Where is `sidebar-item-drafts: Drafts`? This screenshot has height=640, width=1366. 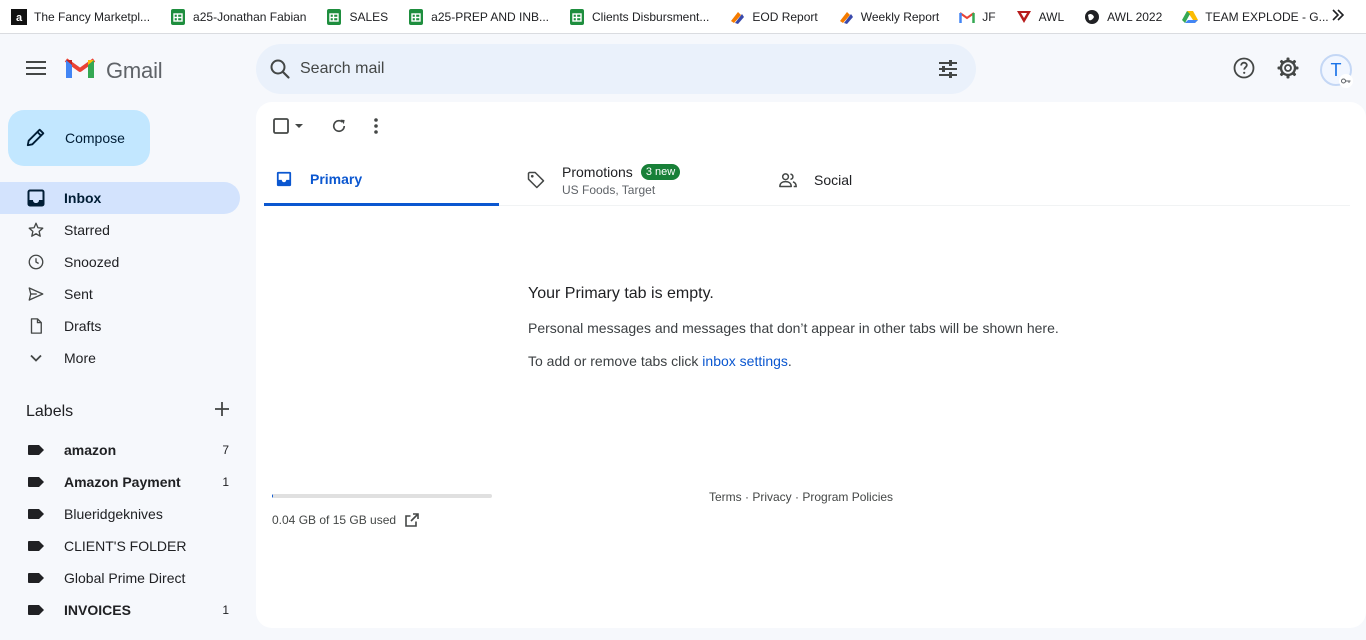
sidebar-item-drafts: Drafts is located at coordinates (120, 326).